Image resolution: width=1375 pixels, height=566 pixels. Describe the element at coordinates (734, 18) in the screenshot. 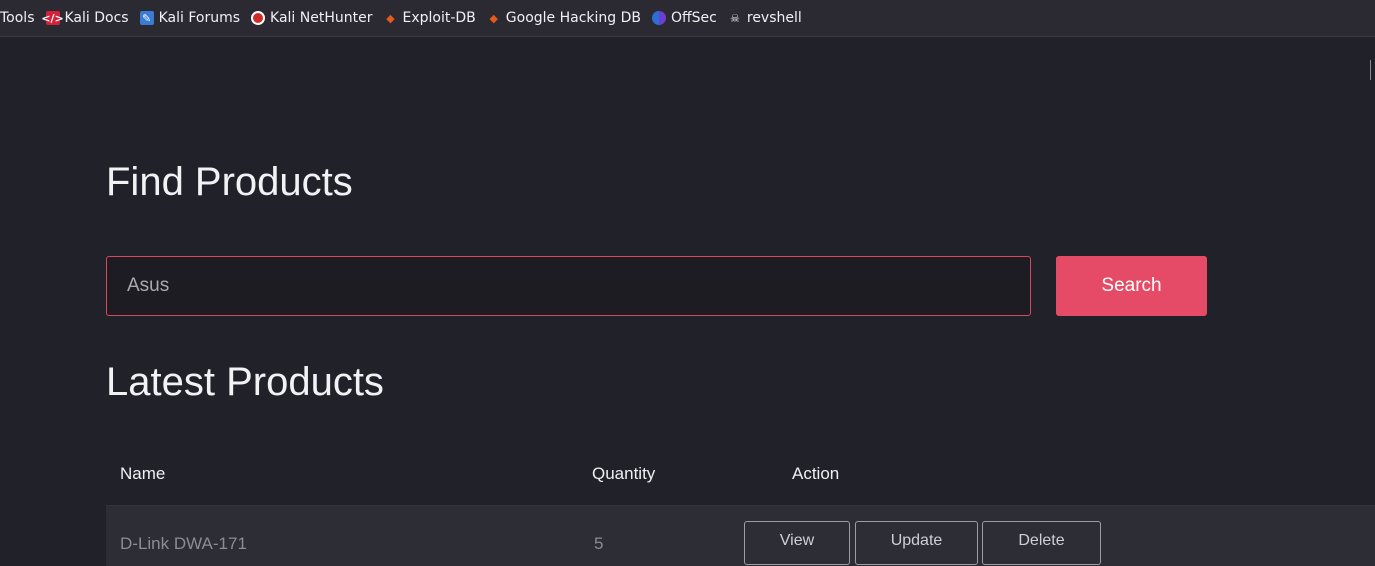

I see `skull-icon: ☠` at that location.